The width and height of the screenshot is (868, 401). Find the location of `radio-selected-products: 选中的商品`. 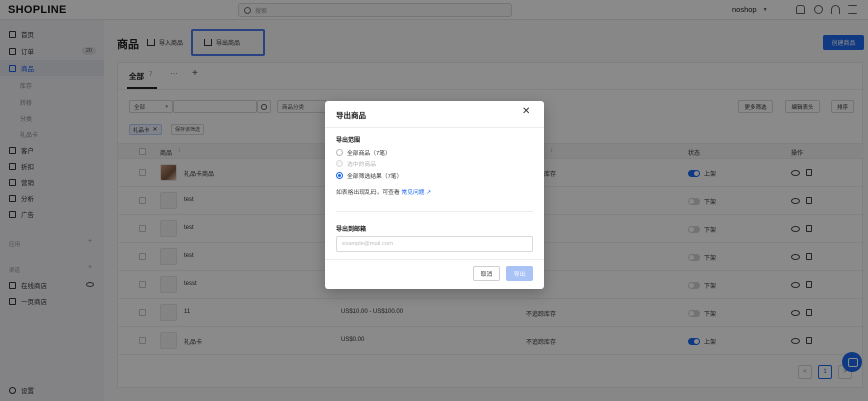

radio-selected-products: 选中的商品 is located at coordinates (356, 163).